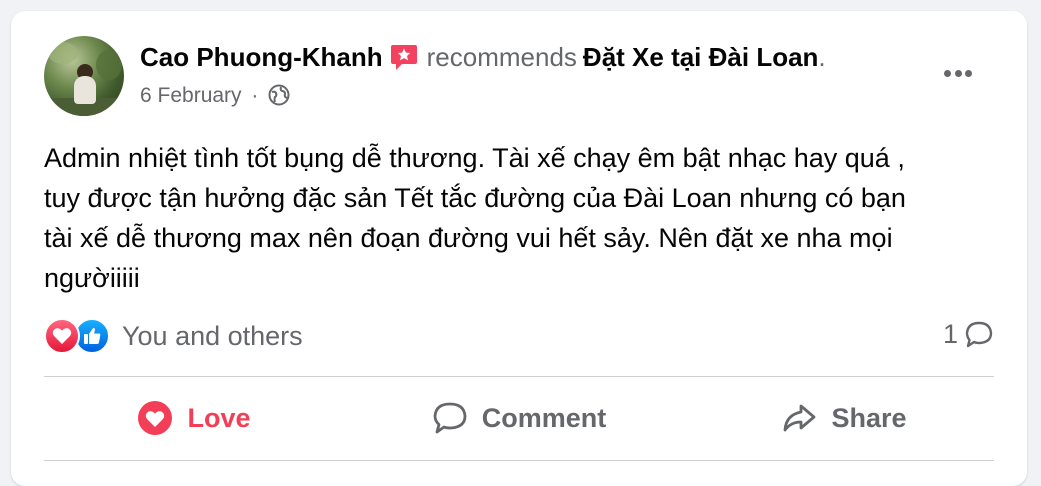  Describe the element at coordinates (279, 95) in the screenshot. I see `globe-icon` at that location.